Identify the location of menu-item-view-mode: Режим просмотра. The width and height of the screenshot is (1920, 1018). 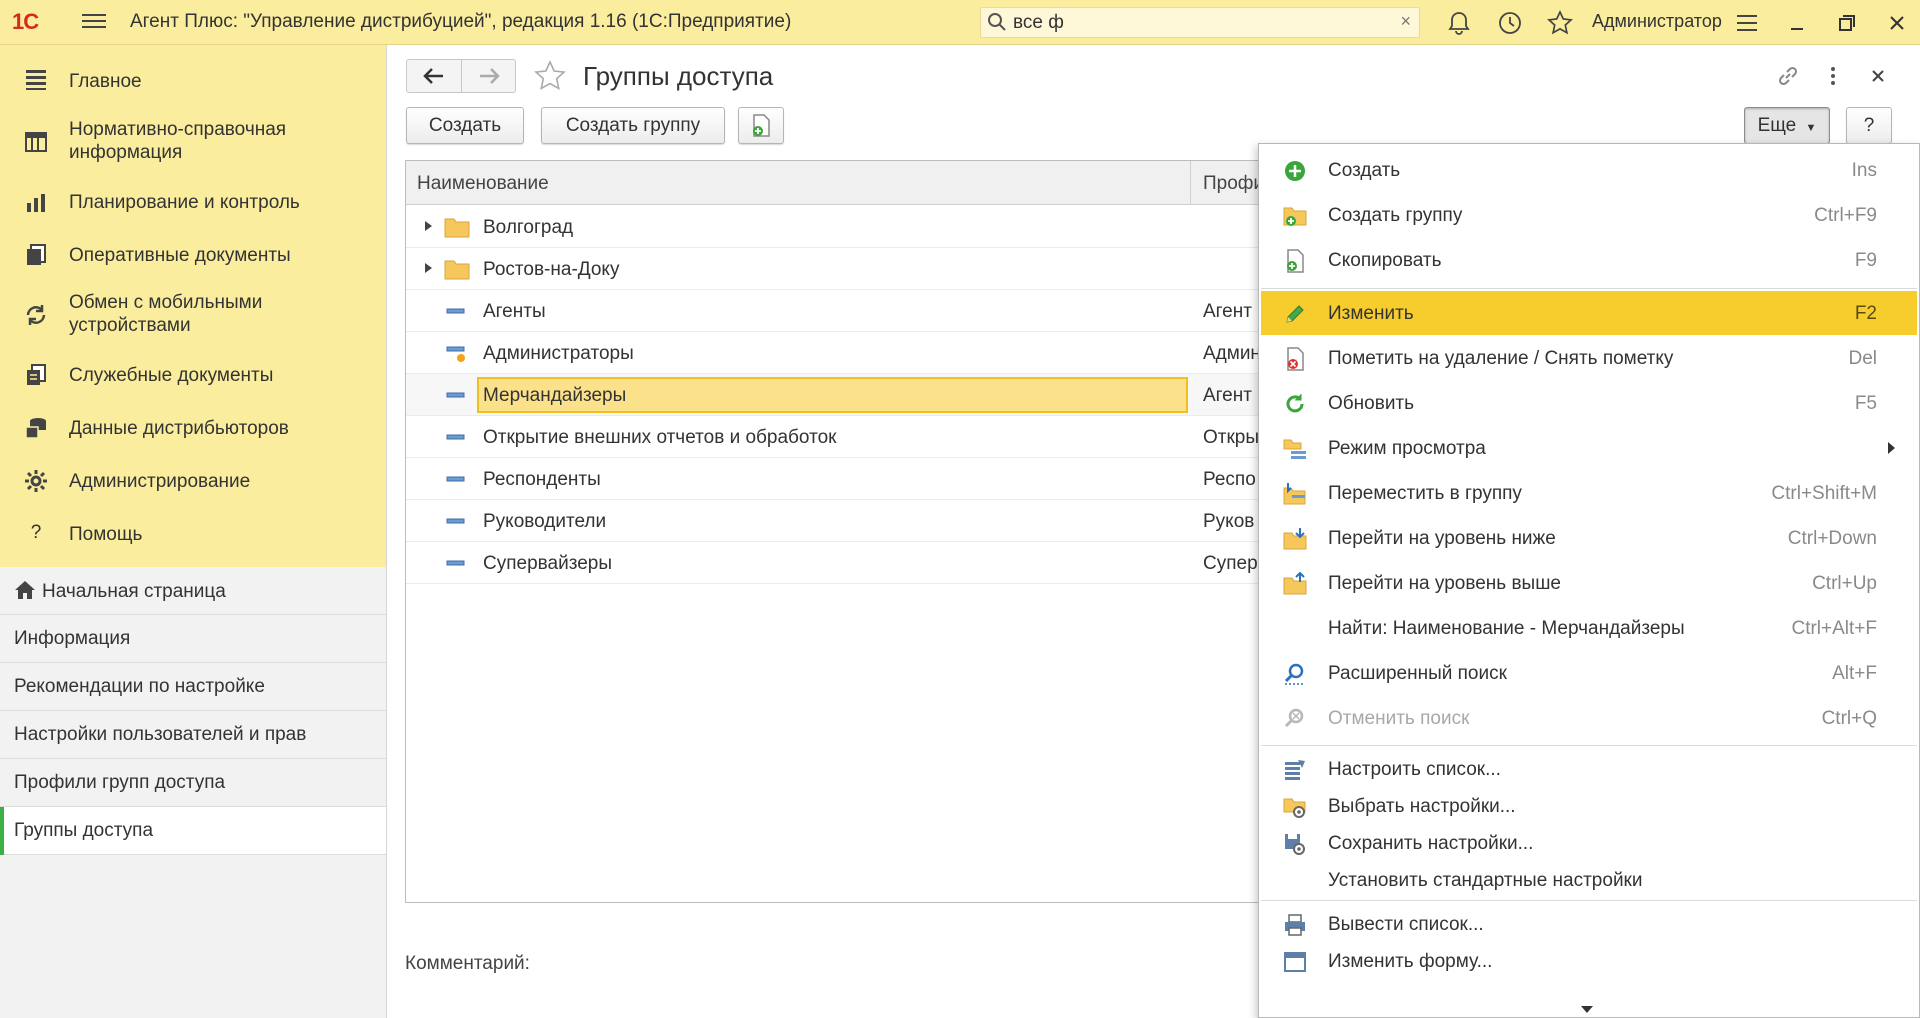
(1589, 448).